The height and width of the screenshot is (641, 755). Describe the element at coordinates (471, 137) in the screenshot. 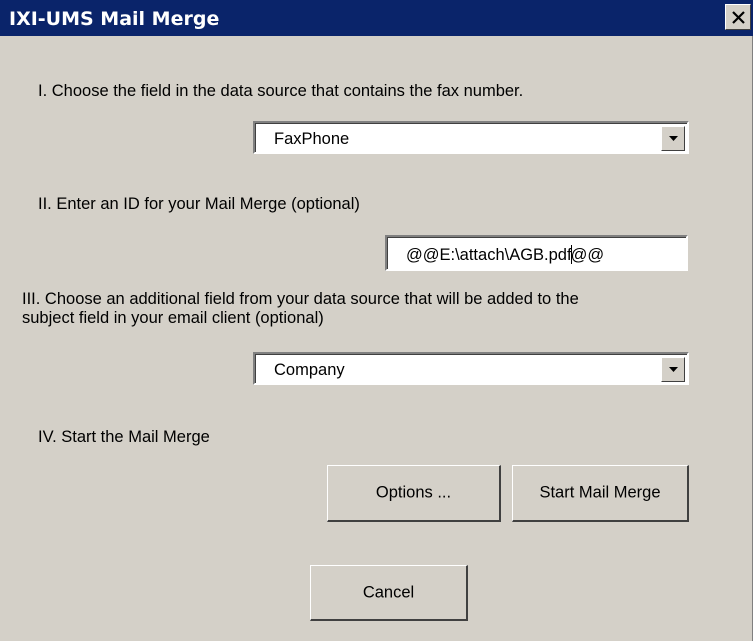

I see `fax-number-field-dropdown: FaxPhone` at that location.